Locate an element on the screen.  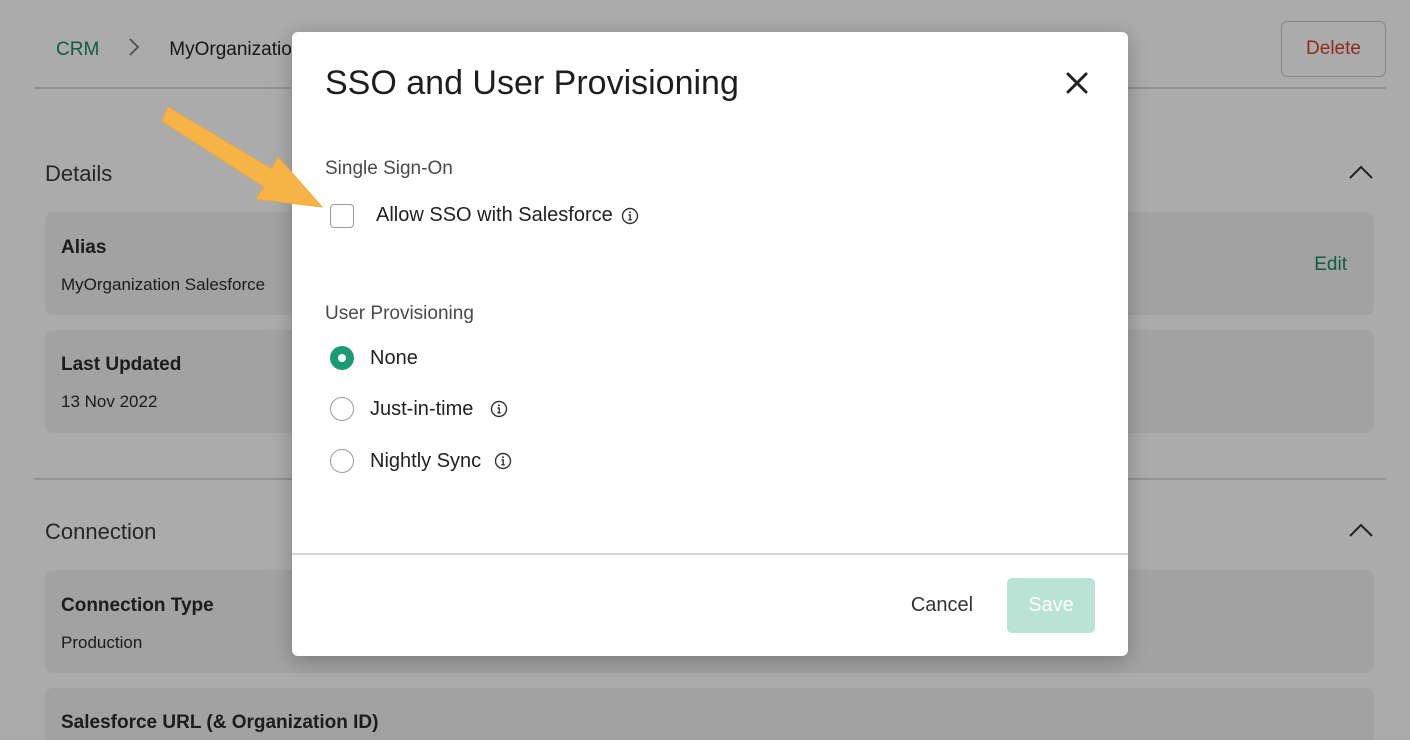
close-button is located at coordinates (1077, 83).